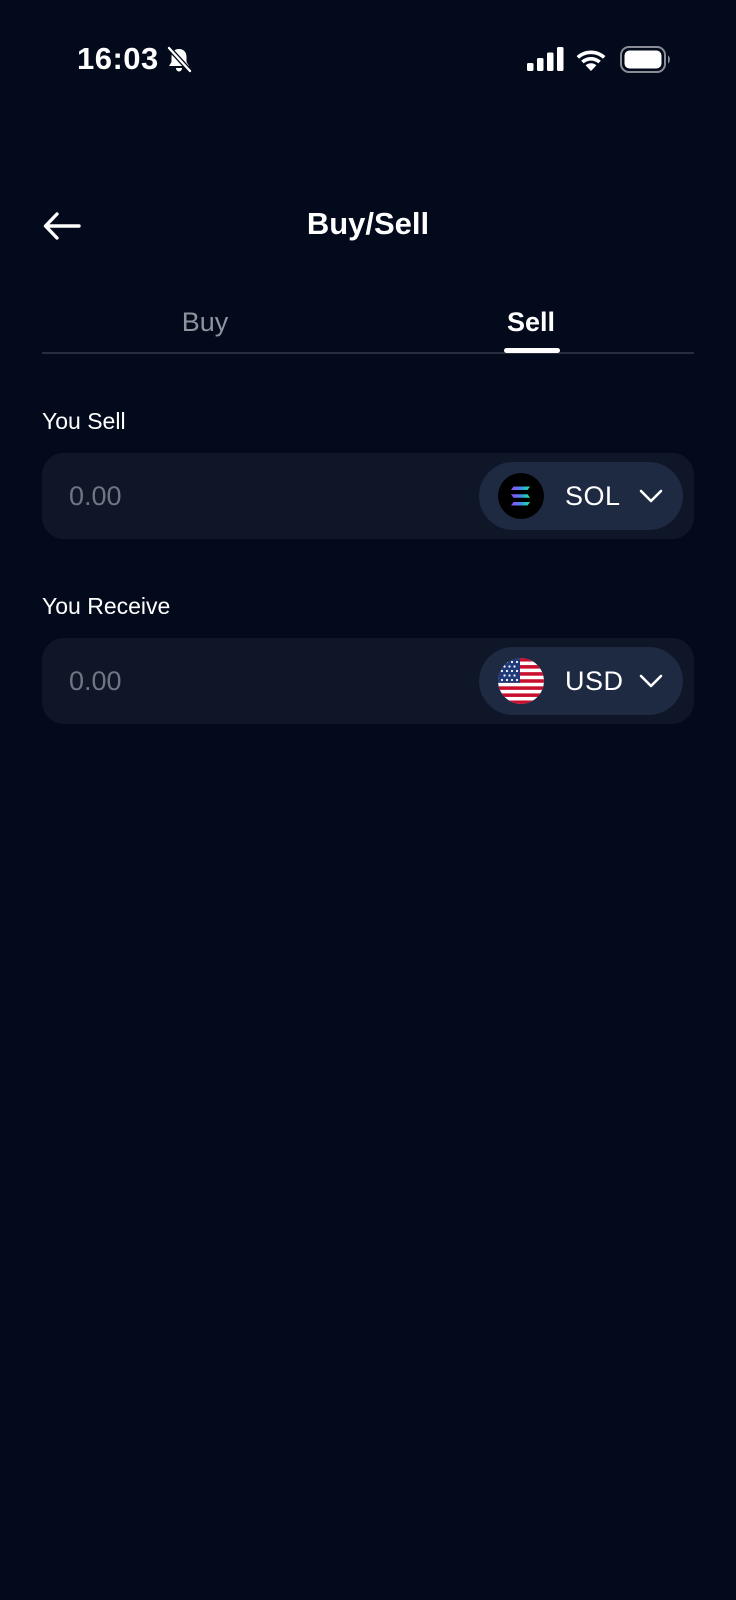  What do you see at coordinates (591, 60) in the screenshot?
I see `wifi-icon` at bounding box center [591, 60].